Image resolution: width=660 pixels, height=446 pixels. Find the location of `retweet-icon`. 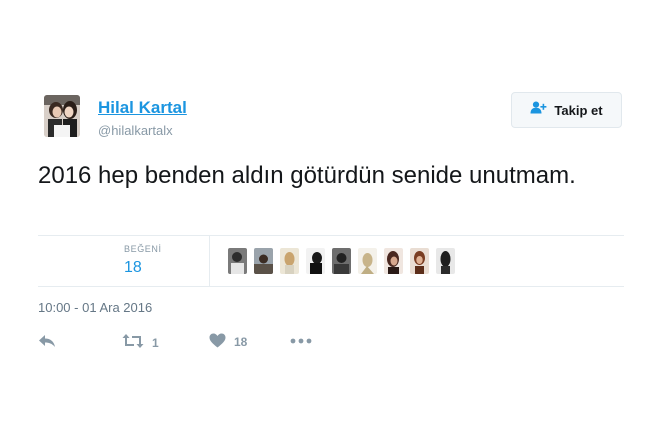

retweet-icon is located at coordinates (133, 342).